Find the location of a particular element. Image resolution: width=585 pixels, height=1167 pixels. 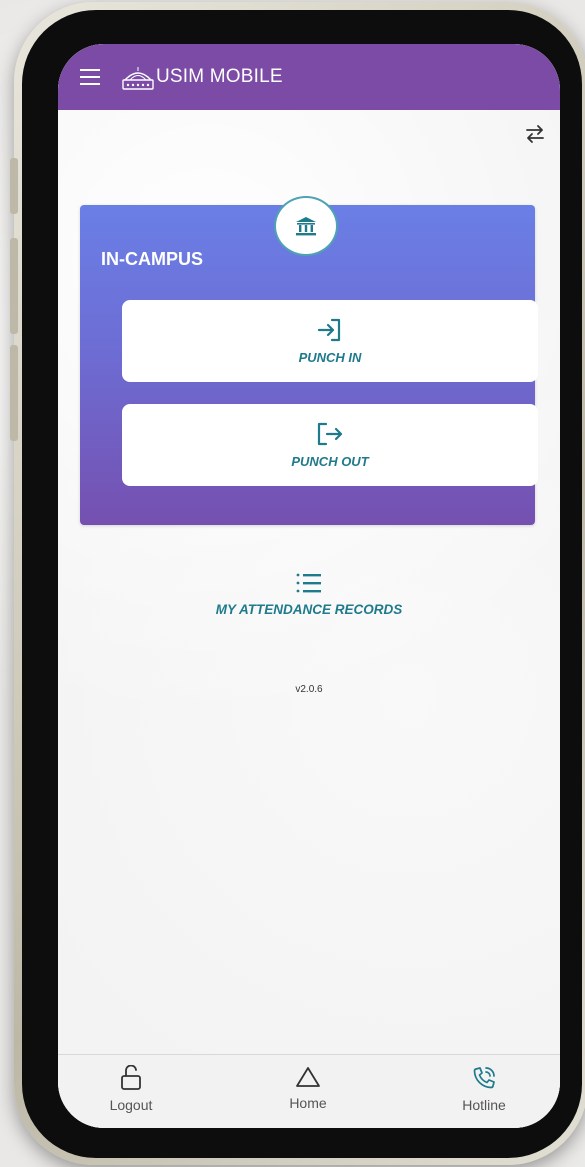

attendance-records-link: MY ATTENDANCE RECORDS is located at coordinates (309, 594).